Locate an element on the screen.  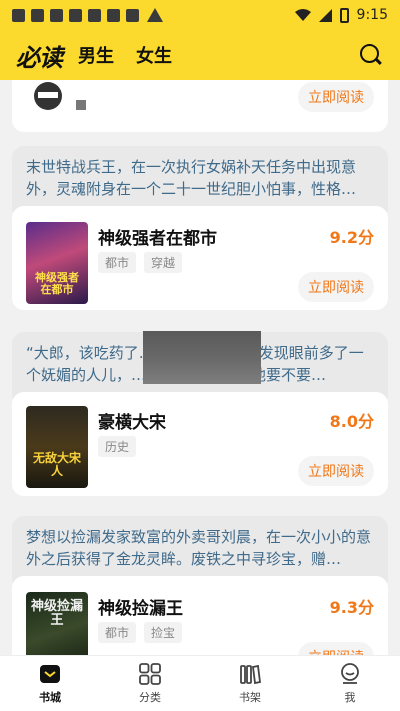
book-title: 神级强者在都市 is located at coordinates (157, 236).